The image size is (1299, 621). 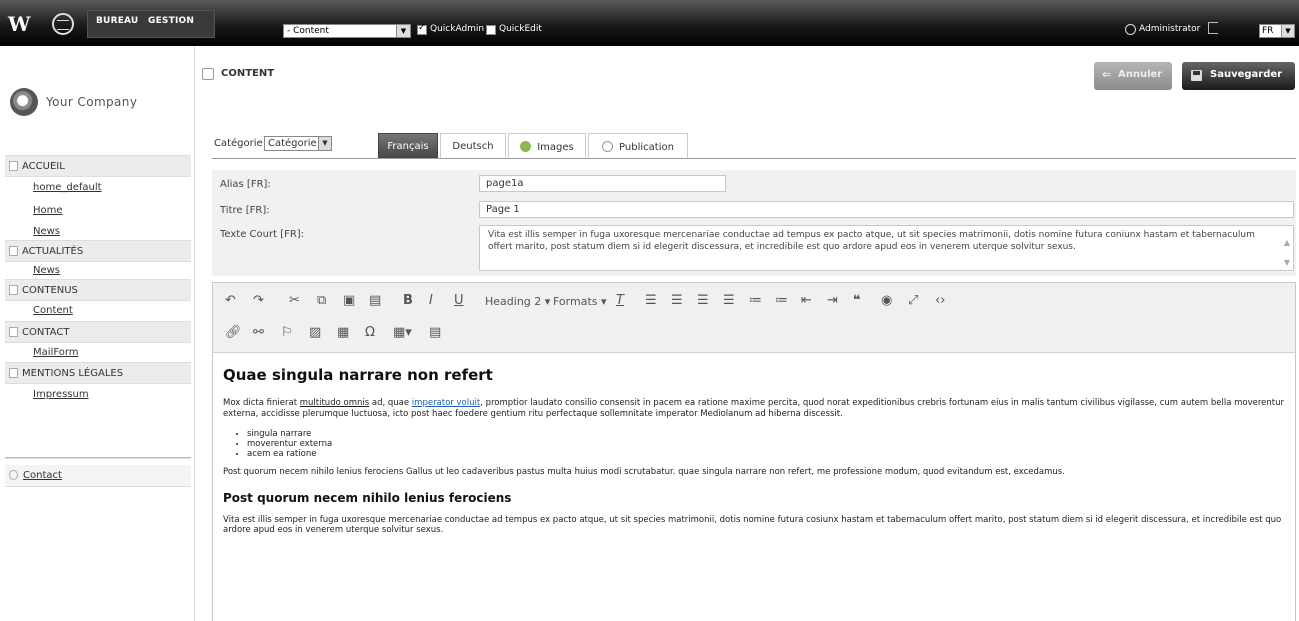 What do you see at coordinates (806, 301) in the screenshot?
I see `outdent-icon: ⇤` at bounding box center [806, 301].